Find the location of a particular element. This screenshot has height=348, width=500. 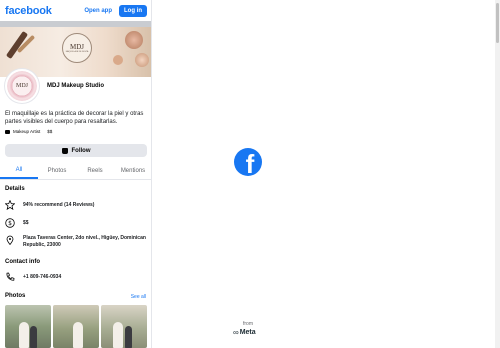

phone-text: +1 809-746-0934 is located at coordinates (85, 277).